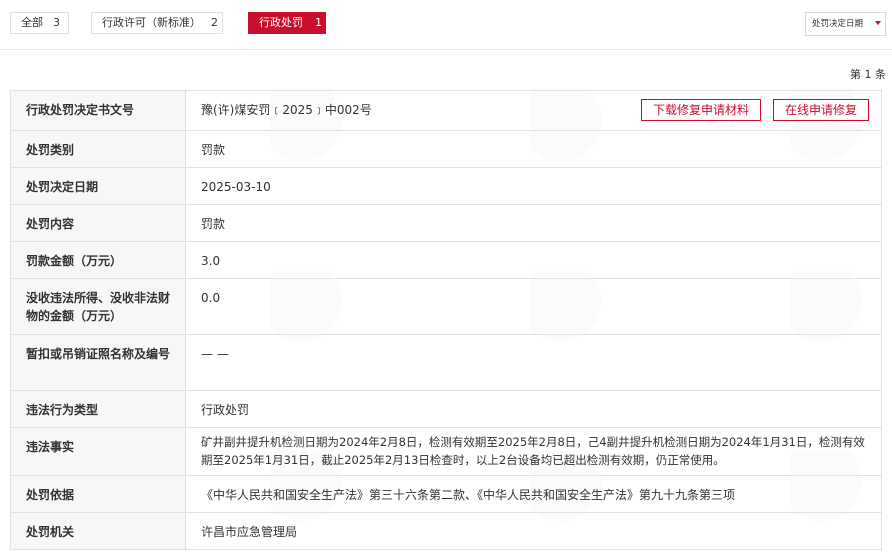 Image resolution: width=892 pixels, height=555 pixels. I want to click on record-count: 第 1 条, so click(868, 74).